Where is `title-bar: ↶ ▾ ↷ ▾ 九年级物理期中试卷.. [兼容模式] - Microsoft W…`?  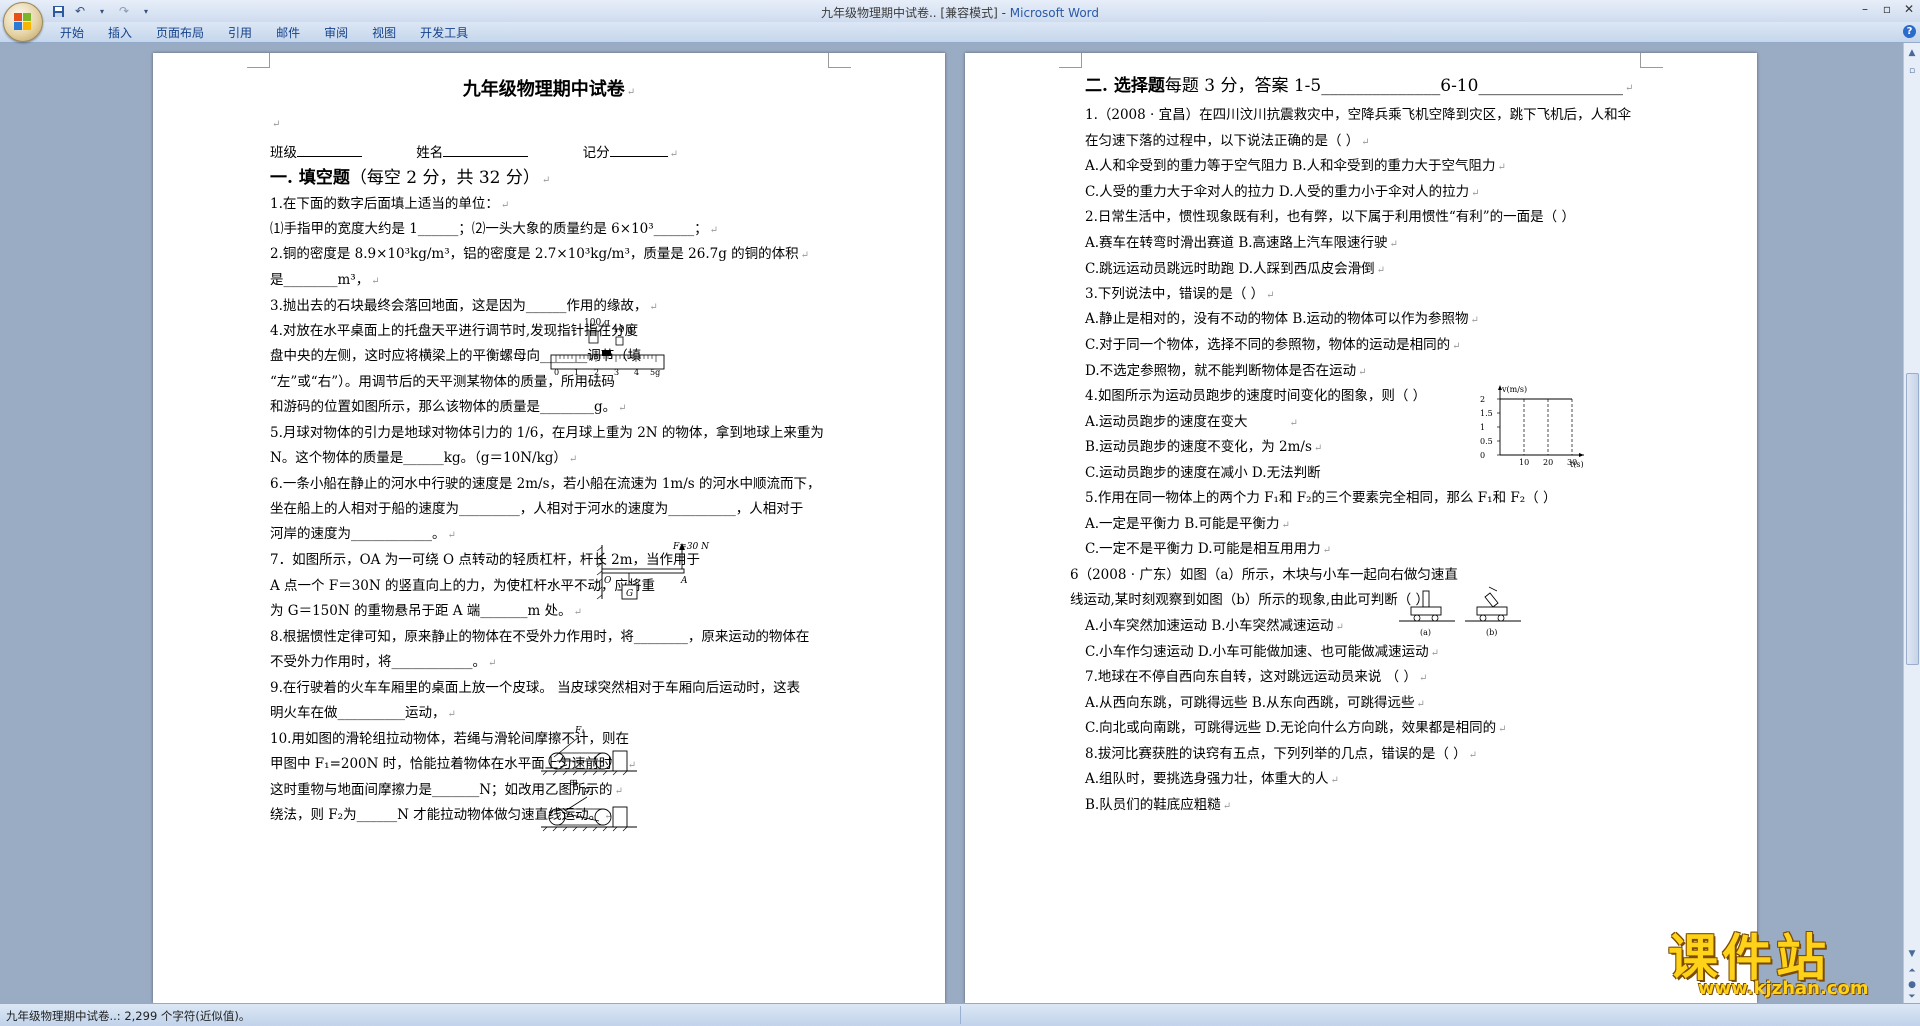 title-bar: ↶ ▾ ↷ ▾ 九年级物理期中试卷.. [兼容模式] - Microsoft W… is located at coordinates (960, 11).